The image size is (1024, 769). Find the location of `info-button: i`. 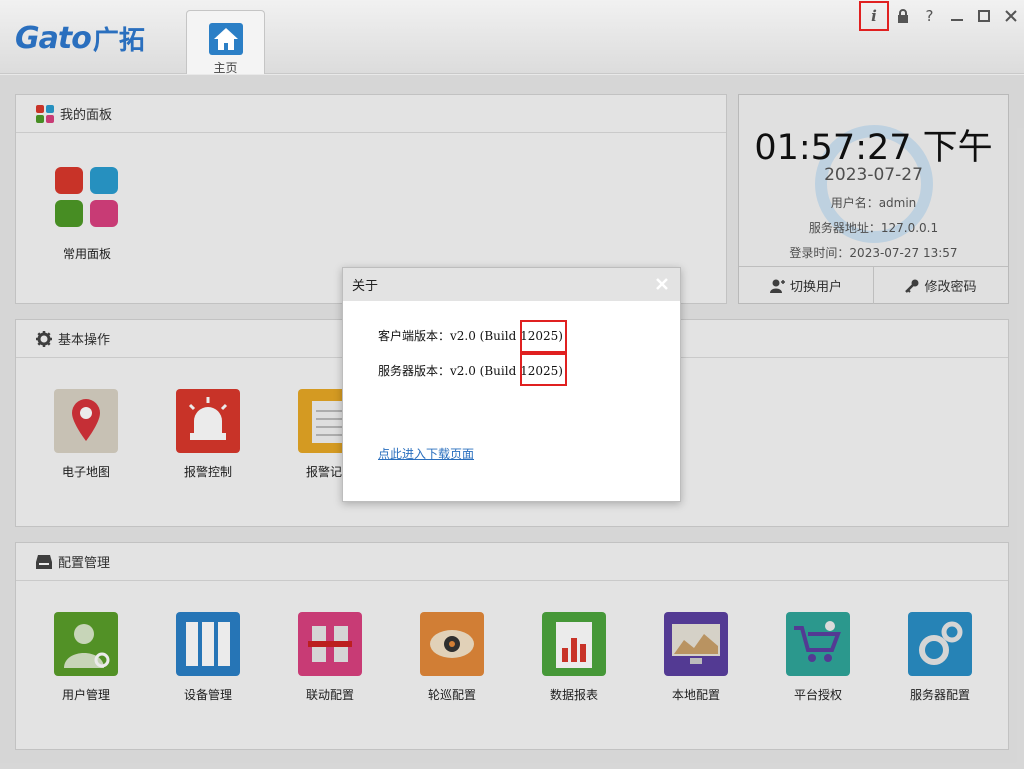

info-button: i is located at coordinates (874, 16).